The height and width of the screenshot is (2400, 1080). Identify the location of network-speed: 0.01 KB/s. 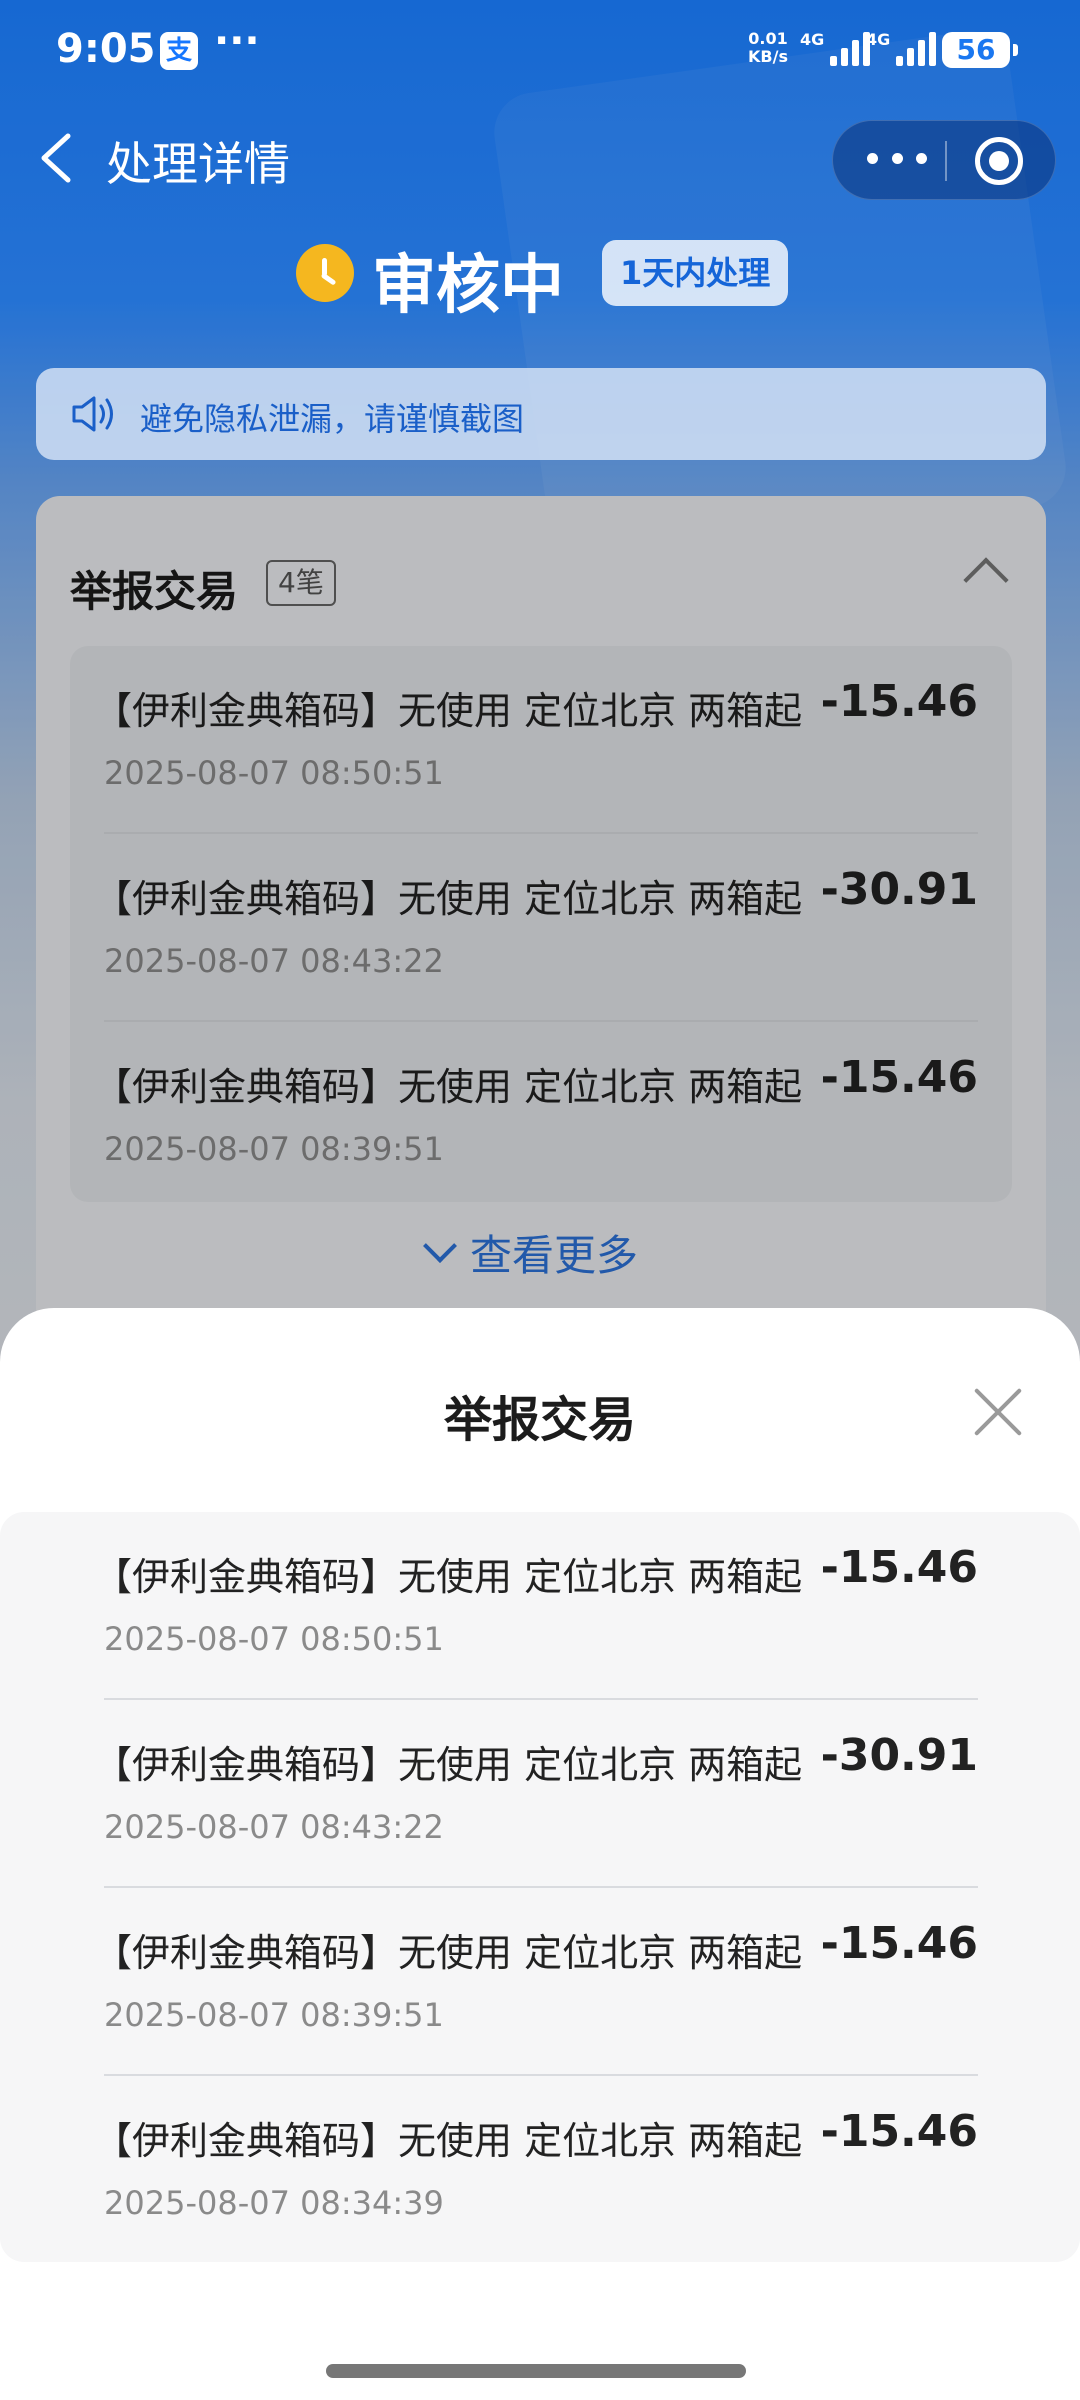
(768, 48).